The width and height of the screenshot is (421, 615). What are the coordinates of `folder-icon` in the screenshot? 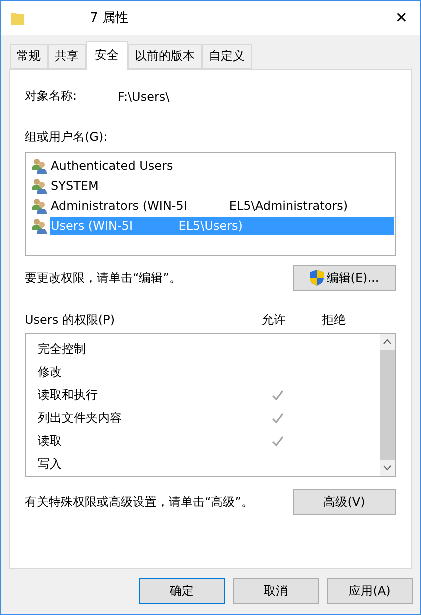 It's located at (17, 18).